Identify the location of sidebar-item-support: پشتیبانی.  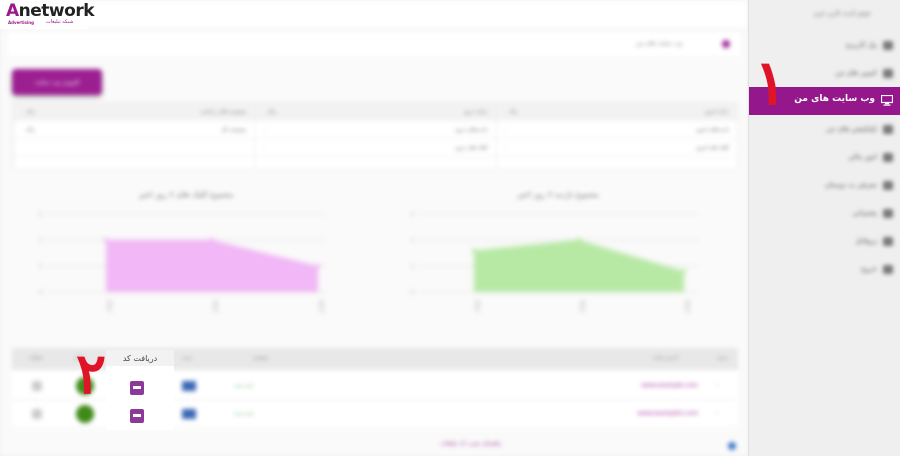
(824, 214).